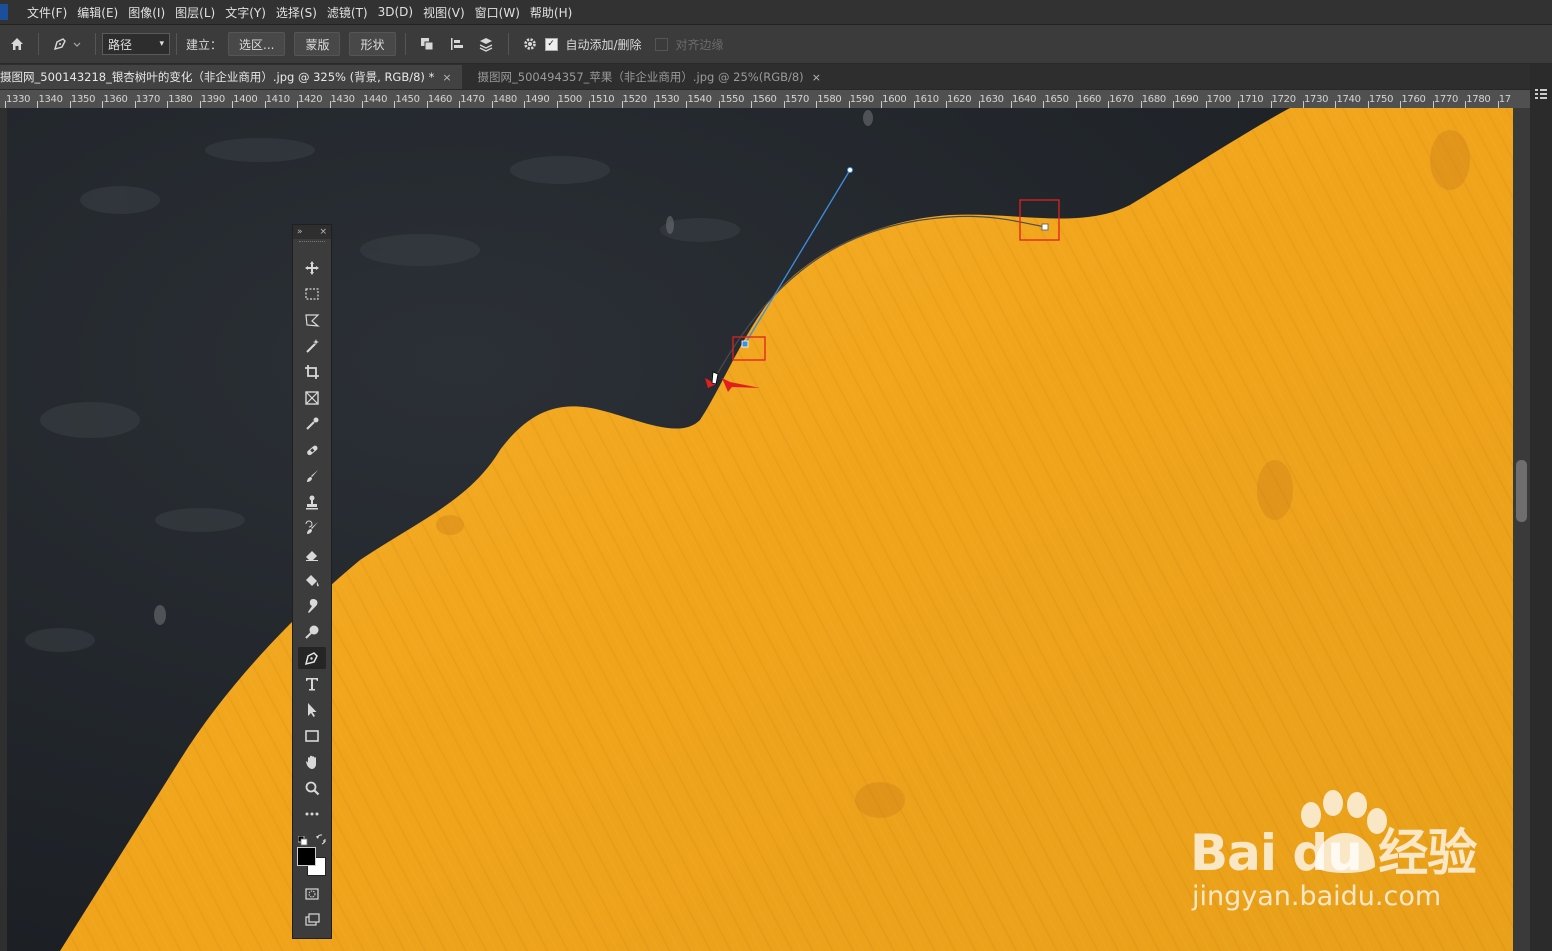 The width and height of the screenshot is (1552, 951). I want to click on path-arrangement-icon, so click(487, 44).